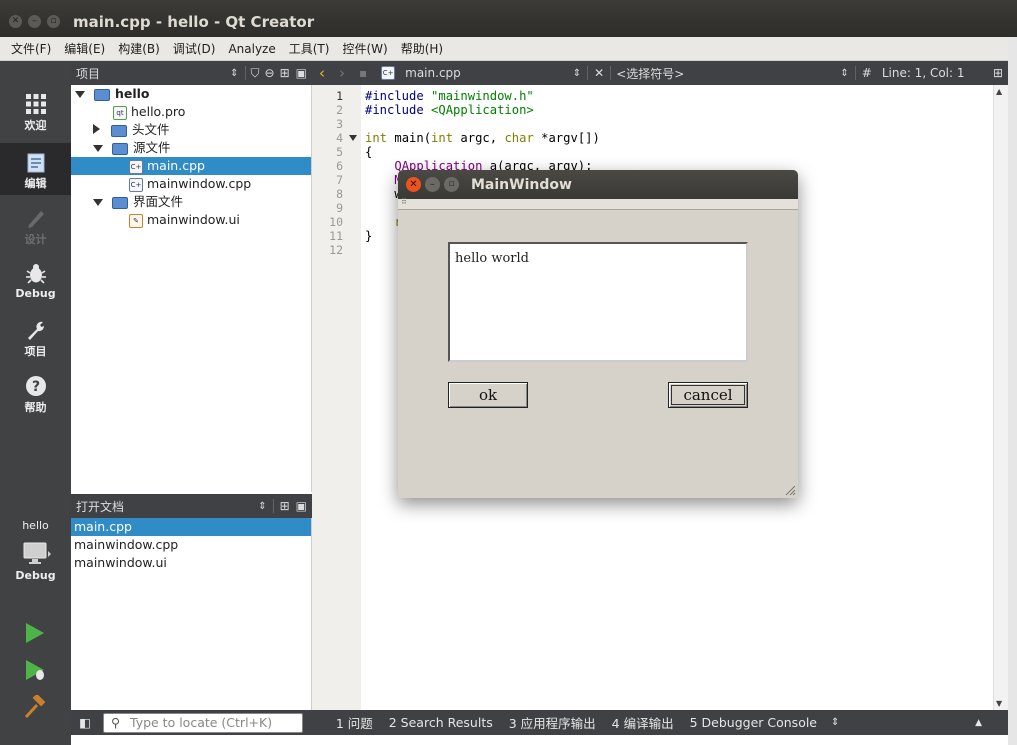  Describe the element at coordinates (433, 73) in the screenshot. I see `current-file-name: main.cpp` at that location.